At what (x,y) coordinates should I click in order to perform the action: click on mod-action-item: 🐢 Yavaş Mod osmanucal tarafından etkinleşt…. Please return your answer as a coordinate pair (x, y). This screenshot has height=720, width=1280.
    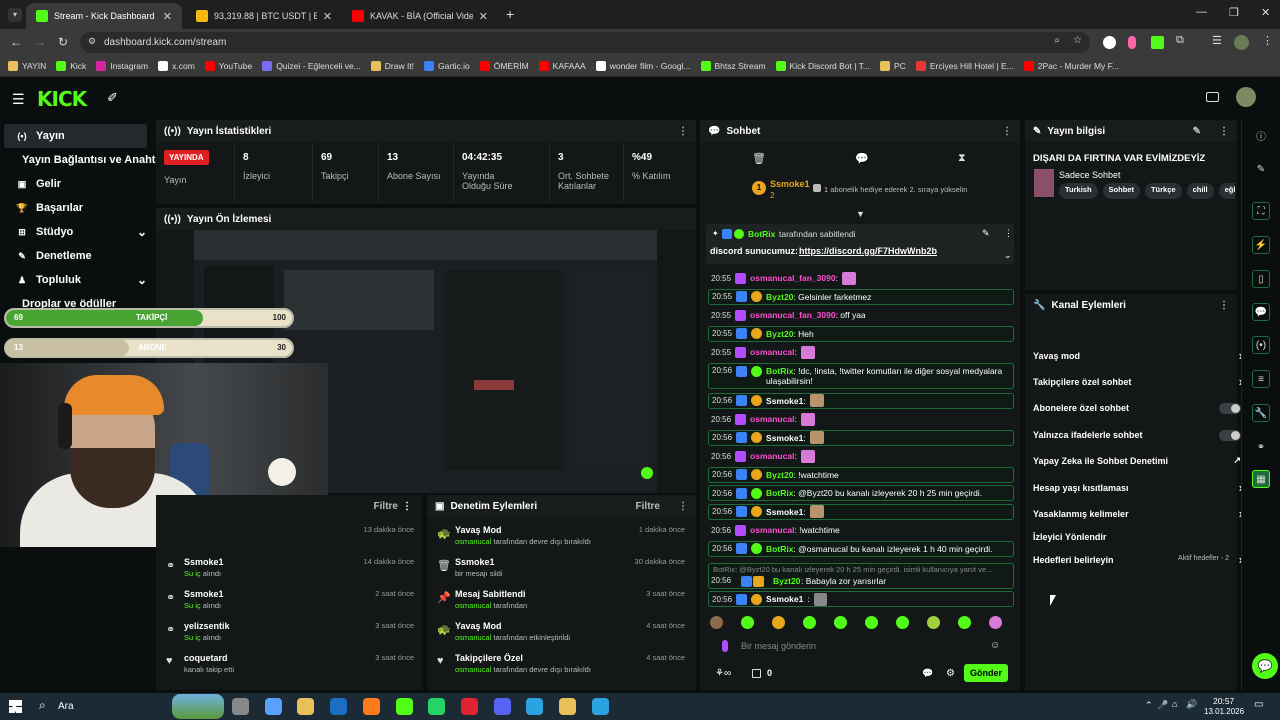
    Looking at the image, I should click on (560, 636).